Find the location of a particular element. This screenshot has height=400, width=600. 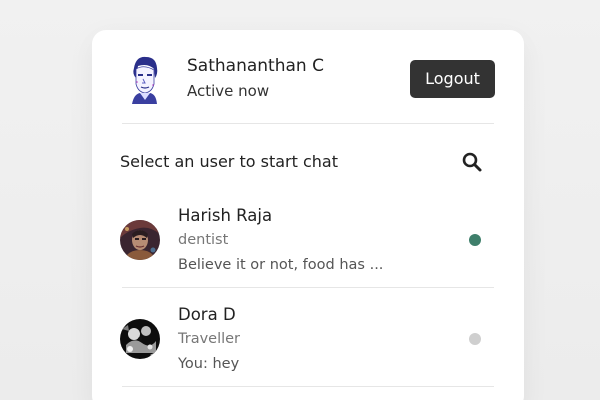

offline-status-dot is located at coordinates (475, 339).